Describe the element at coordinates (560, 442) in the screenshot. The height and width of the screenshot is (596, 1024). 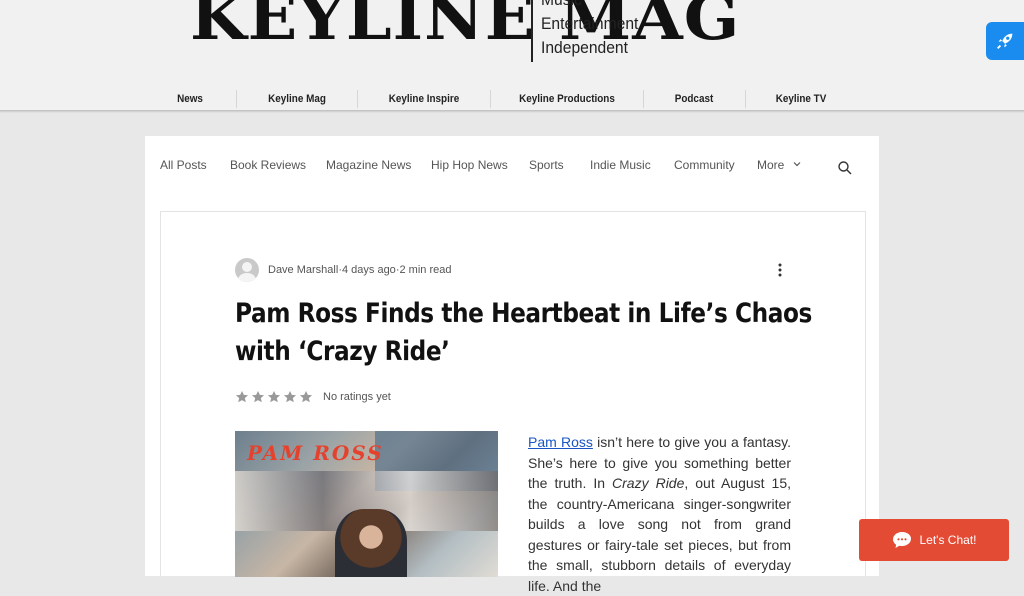
I see `artist-link: Pam Ross` at that location.